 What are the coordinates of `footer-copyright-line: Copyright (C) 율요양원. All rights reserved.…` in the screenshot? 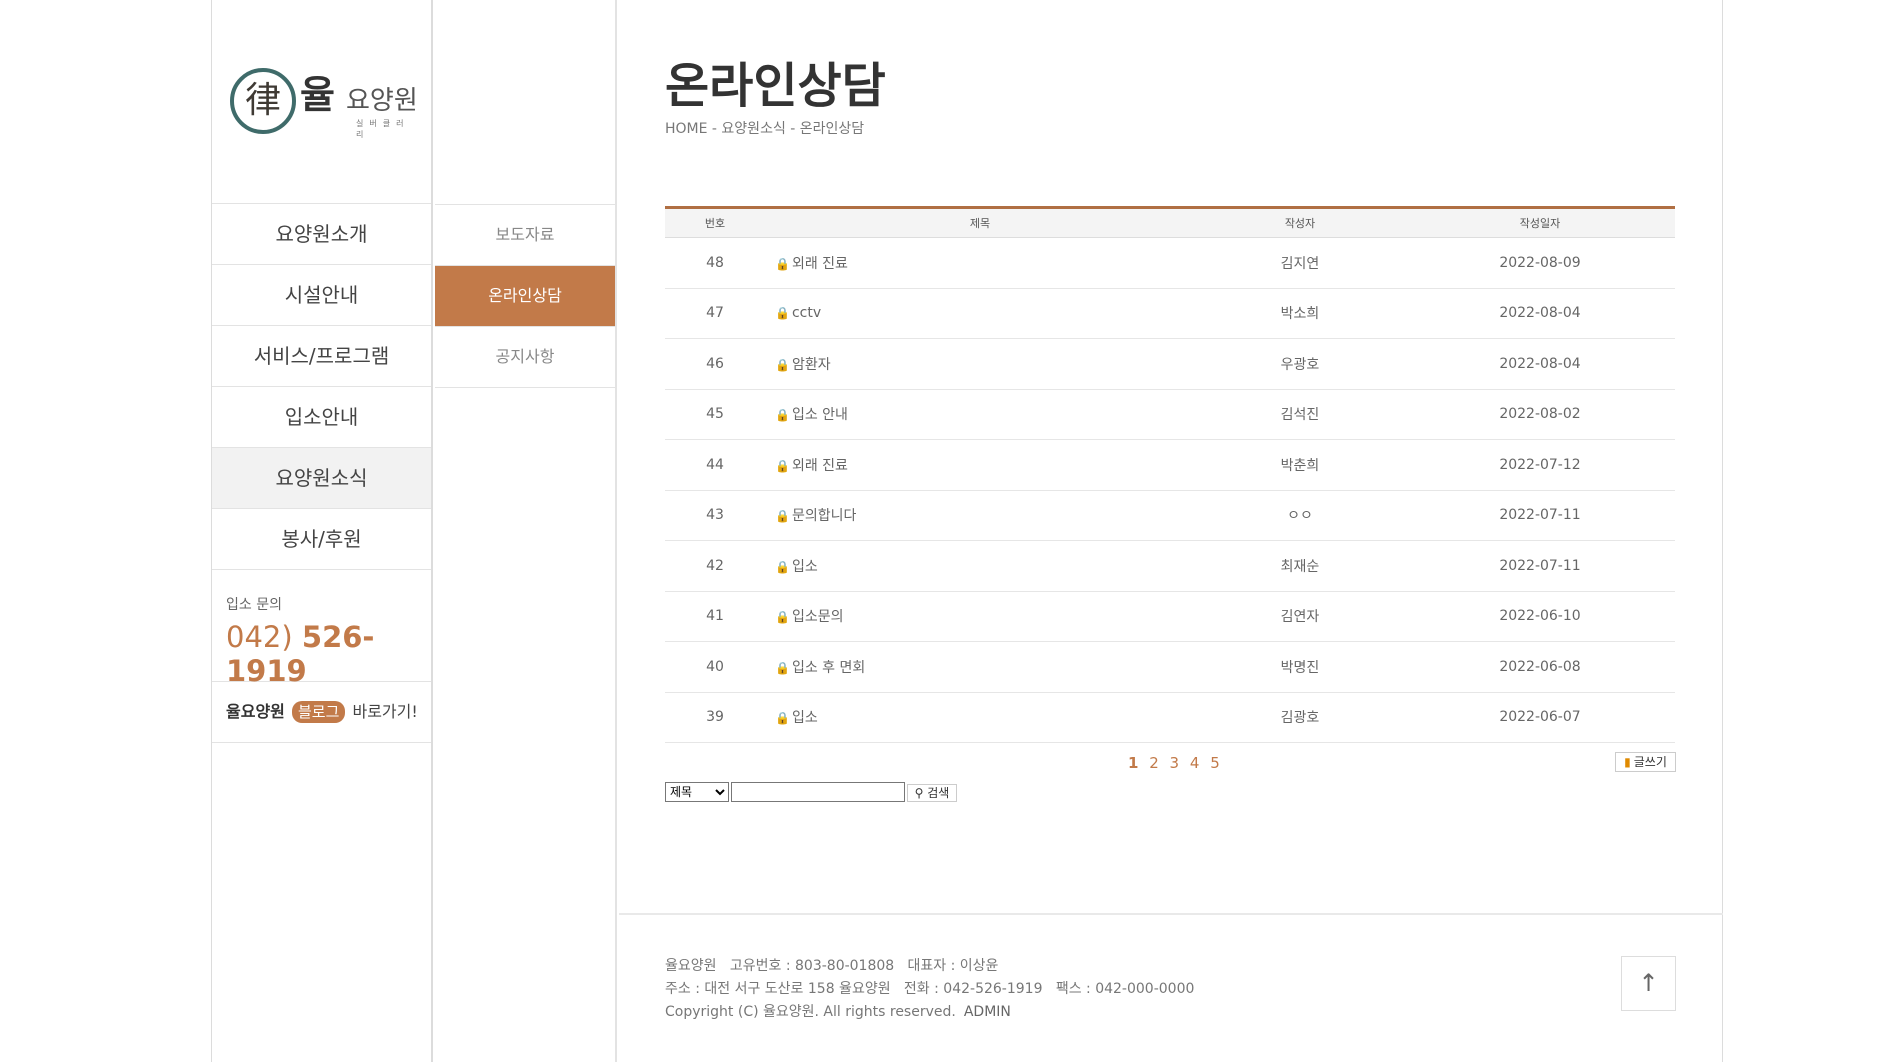 It's located at (929, 1012).